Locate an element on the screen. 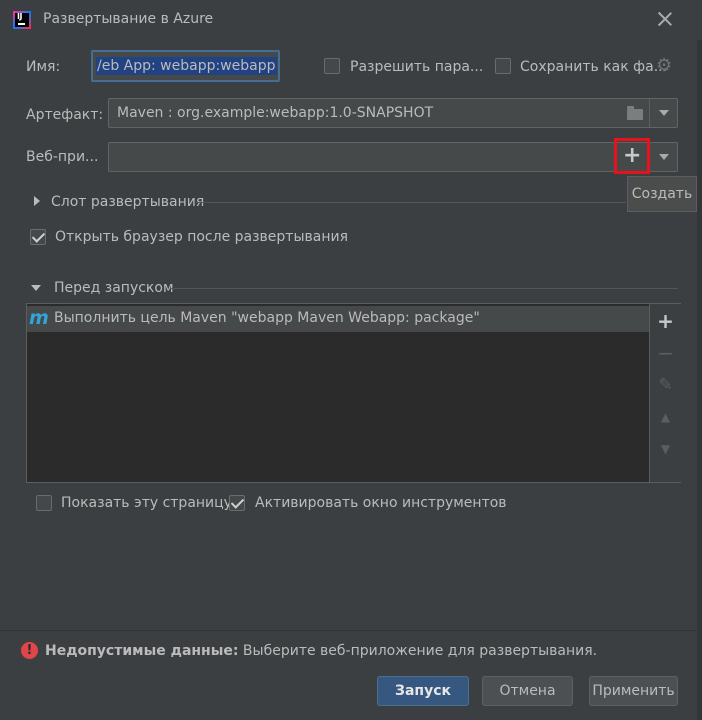  move-up-button: ▲ is located at coordinates (665, 417).